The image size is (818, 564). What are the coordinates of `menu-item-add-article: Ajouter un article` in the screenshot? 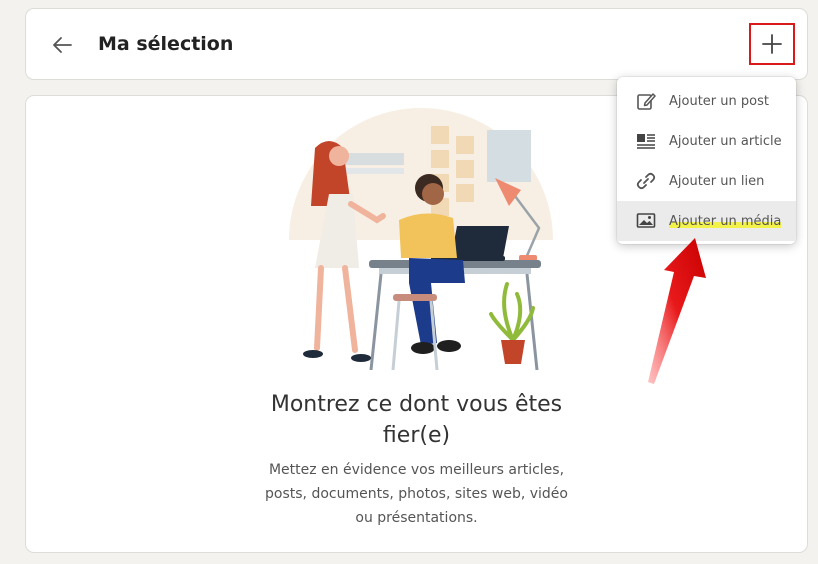 It's located at (706, 141).